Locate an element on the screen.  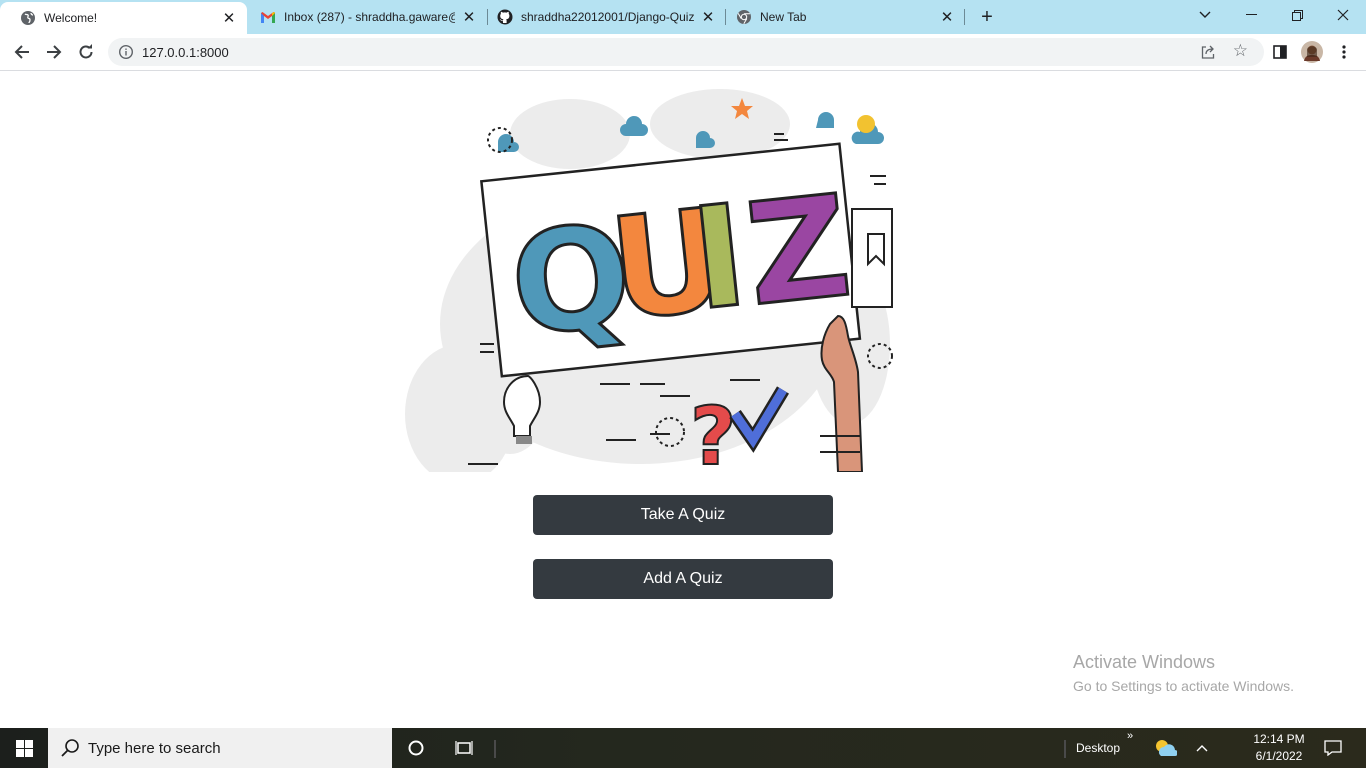
windows-start-icon is located at coordinates (24, 748).